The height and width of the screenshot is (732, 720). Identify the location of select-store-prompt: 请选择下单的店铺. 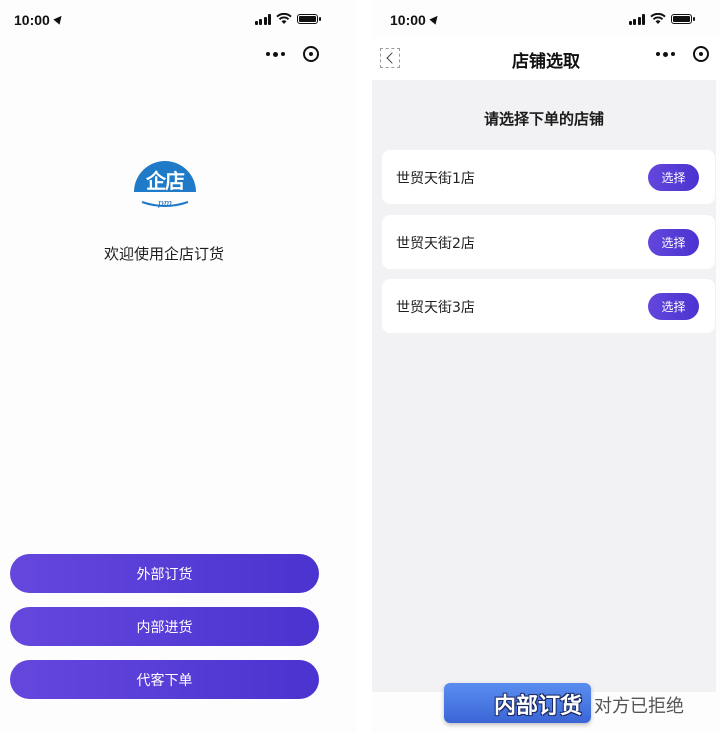
(543, 119).